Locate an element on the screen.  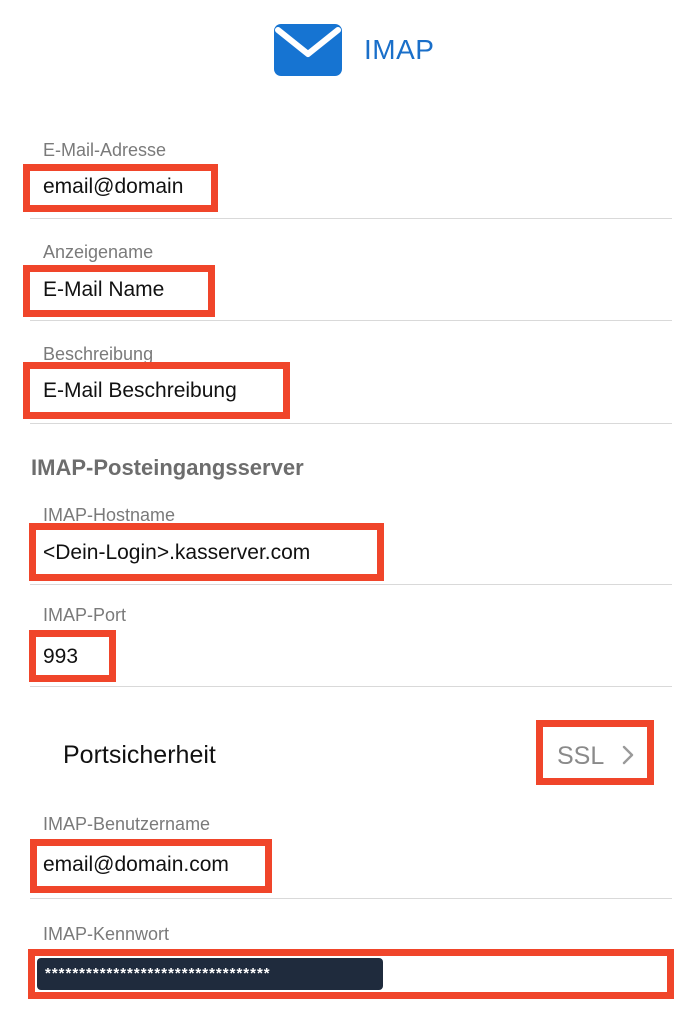
password-label: IMAP-Kennwort is located at coordinates (106, 934).